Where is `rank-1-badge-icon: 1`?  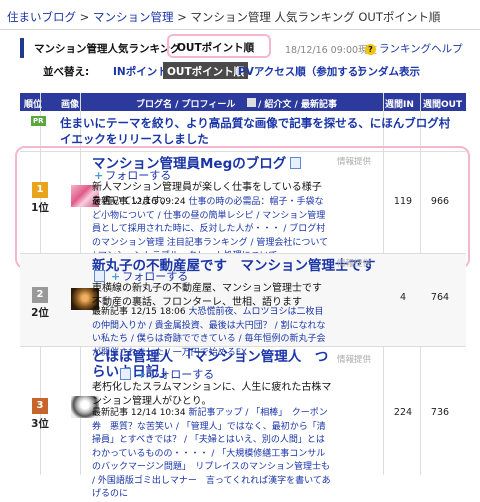
rank-1-badge-icon: 1 is located at coordinates (40, 190).